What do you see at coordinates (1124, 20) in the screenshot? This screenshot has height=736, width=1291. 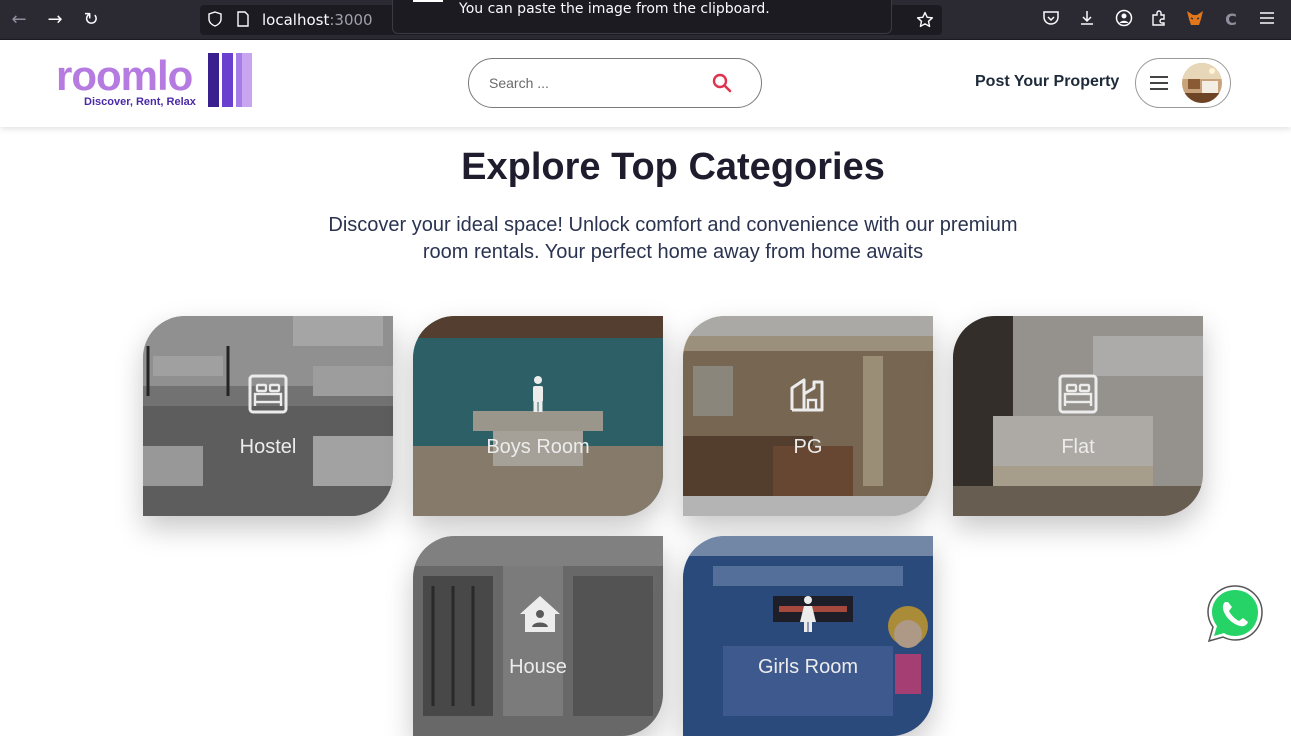 I see `account-icon` at bounding box center [1124, 20].